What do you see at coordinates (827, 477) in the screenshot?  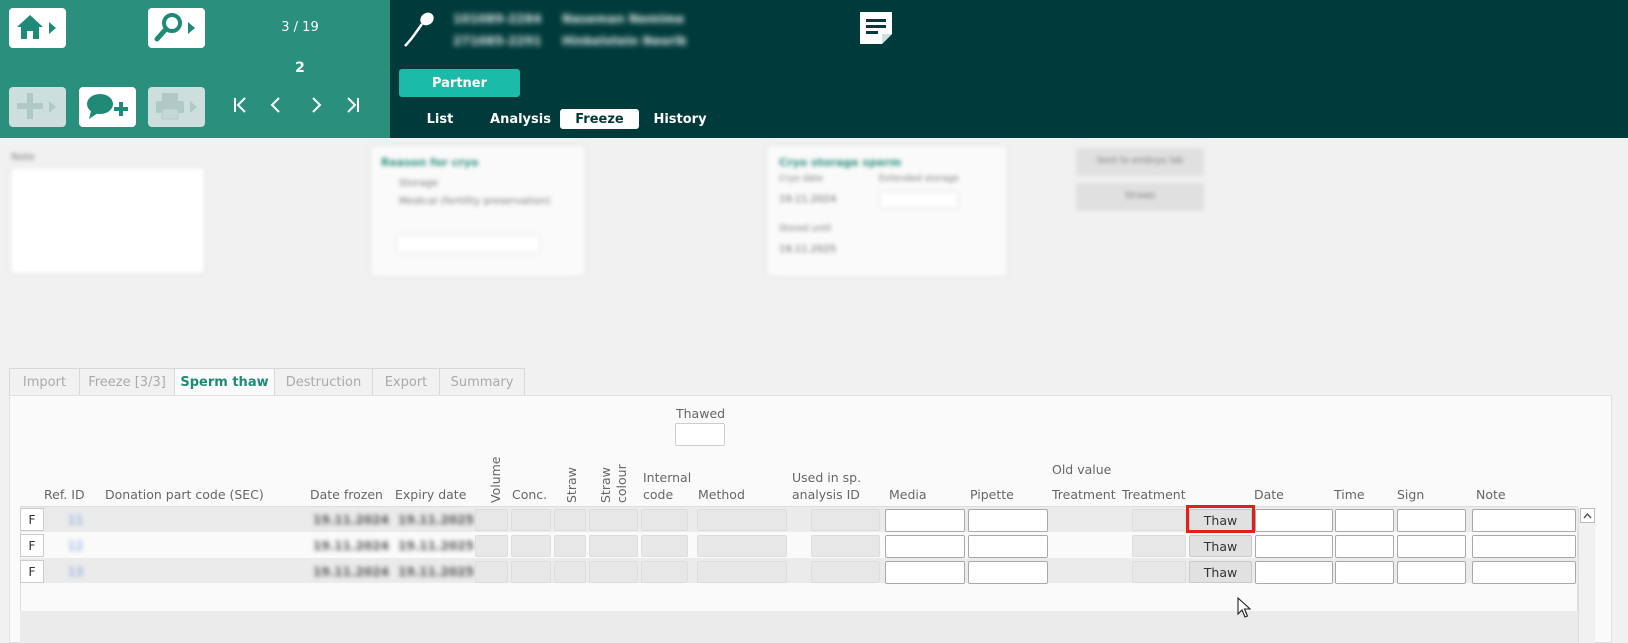 I see `col-used-in-1: Used in sp.` at bounding box center [827, 477].